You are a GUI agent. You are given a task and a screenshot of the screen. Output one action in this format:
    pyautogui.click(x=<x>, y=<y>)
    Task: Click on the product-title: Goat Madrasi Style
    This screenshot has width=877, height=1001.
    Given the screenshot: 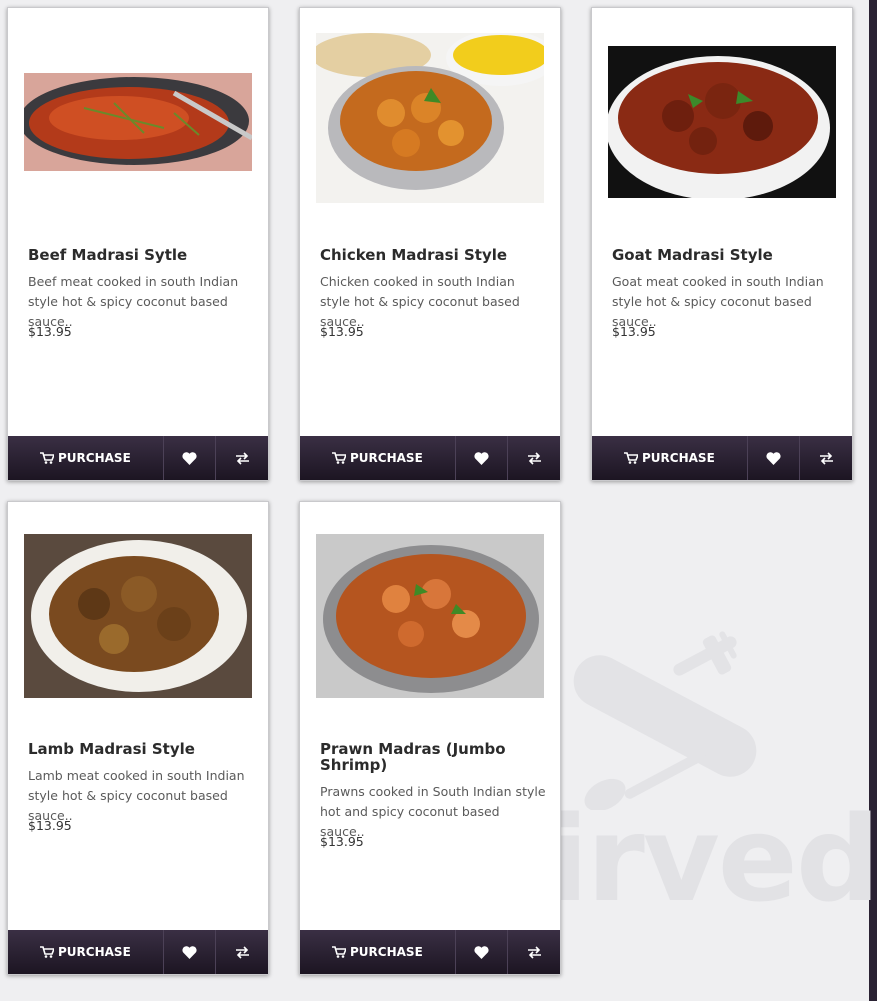 What is the action you would take?
    pyautogui.click(x=692, y=255)
    